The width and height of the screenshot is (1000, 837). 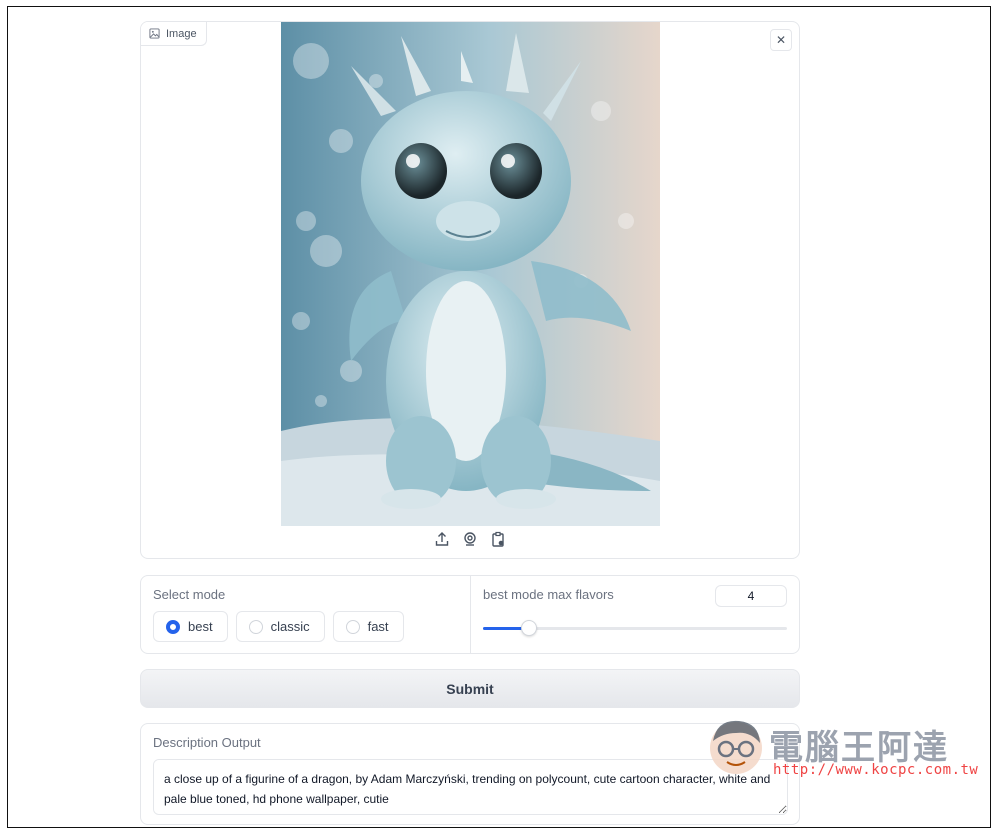 I want to click on image-source-toolbar, so click(x=470, y=539).